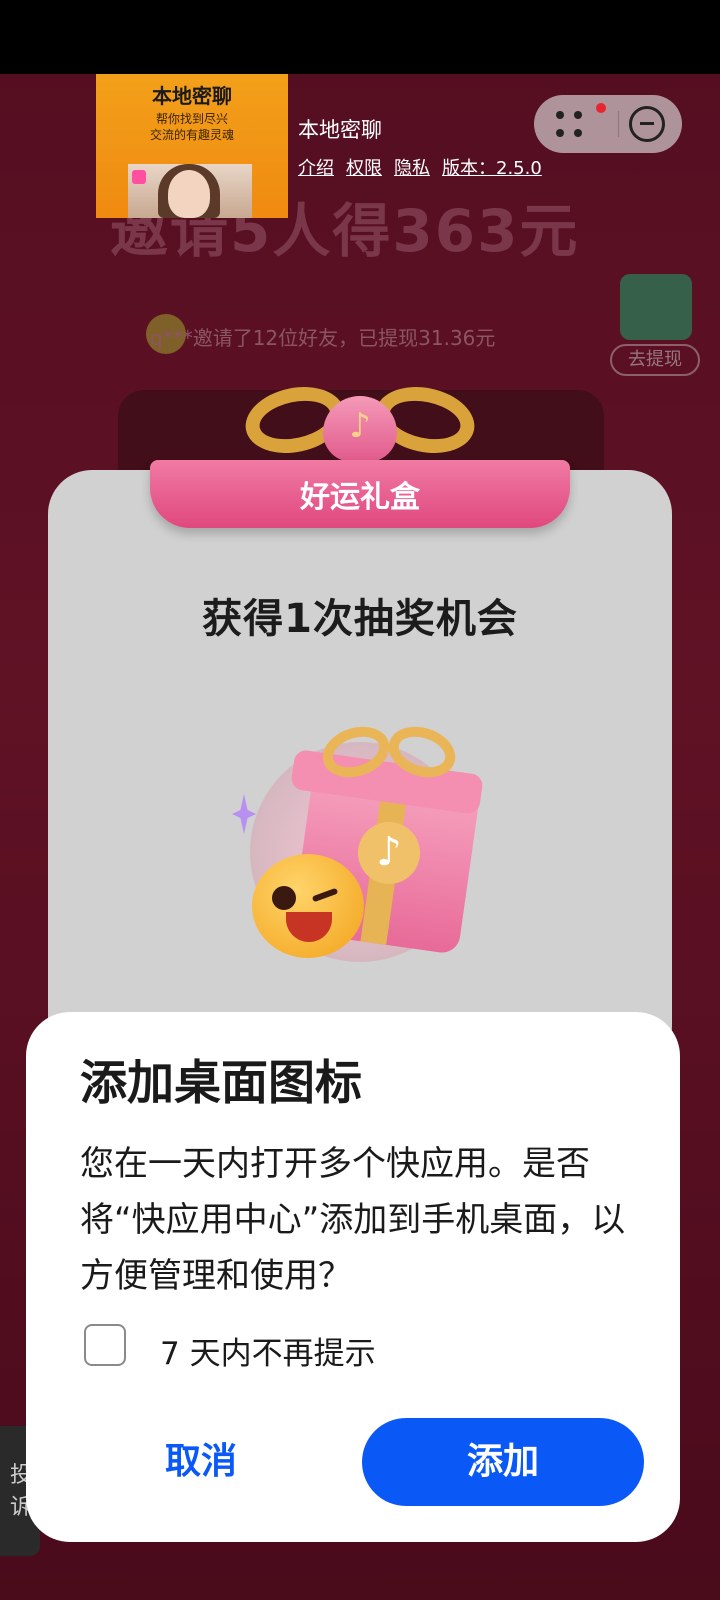 Image resolution: width=720 pixels, height=1600 pixels. What do you see at coordinates (572, 125) in the screenshot?
I see `more-dots-icon` at bounding box center [572, 125].